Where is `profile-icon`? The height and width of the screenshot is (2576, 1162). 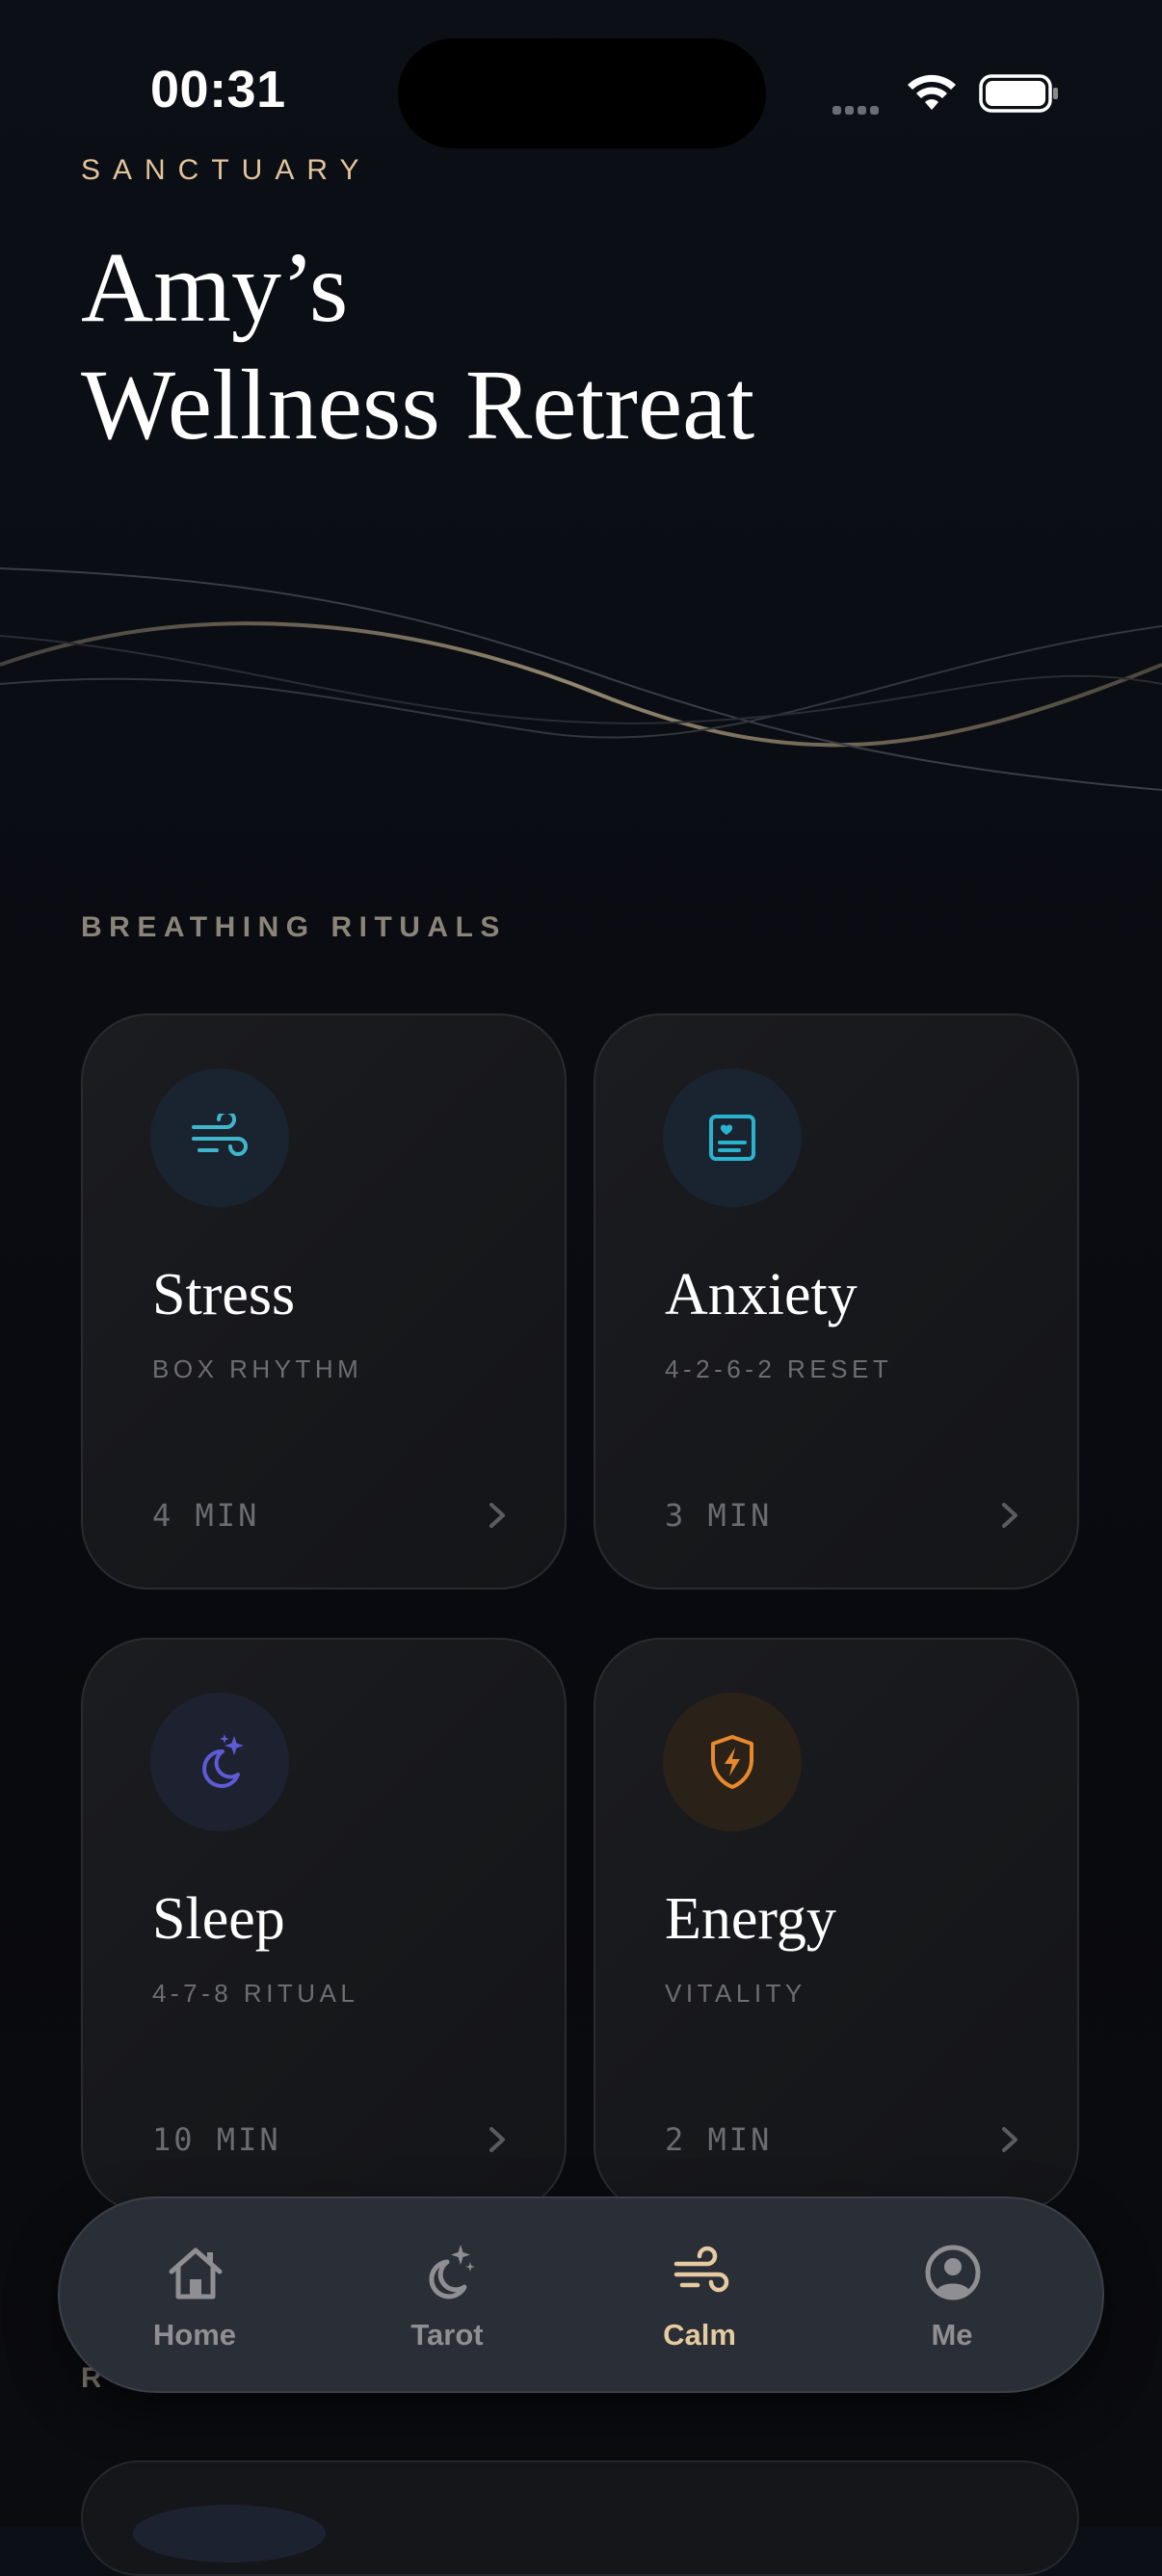 profile-icon is located at coordinates (953, 2272).